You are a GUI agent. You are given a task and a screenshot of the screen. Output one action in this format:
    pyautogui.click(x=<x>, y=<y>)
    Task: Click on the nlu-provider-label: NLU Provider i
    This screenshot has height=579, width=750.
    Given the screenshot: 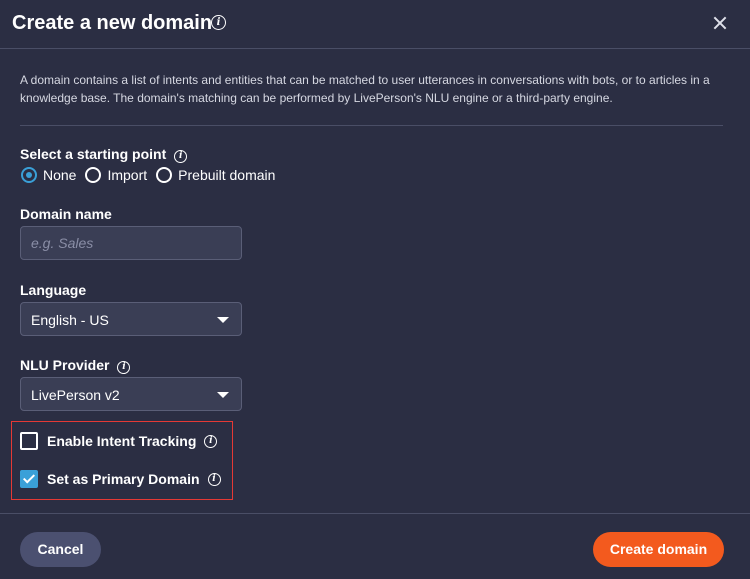 What is the action you would take?
    pyautogui.click(x=75, y=365)
    